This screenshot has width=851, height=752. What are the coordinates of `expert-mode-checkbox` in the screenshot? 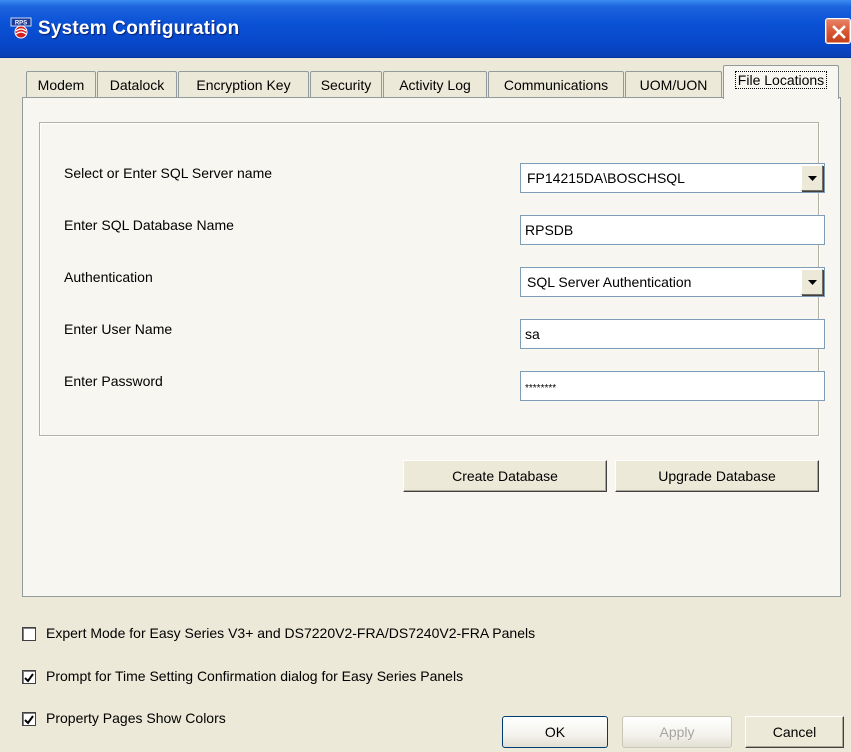 It's located at (29, 634).